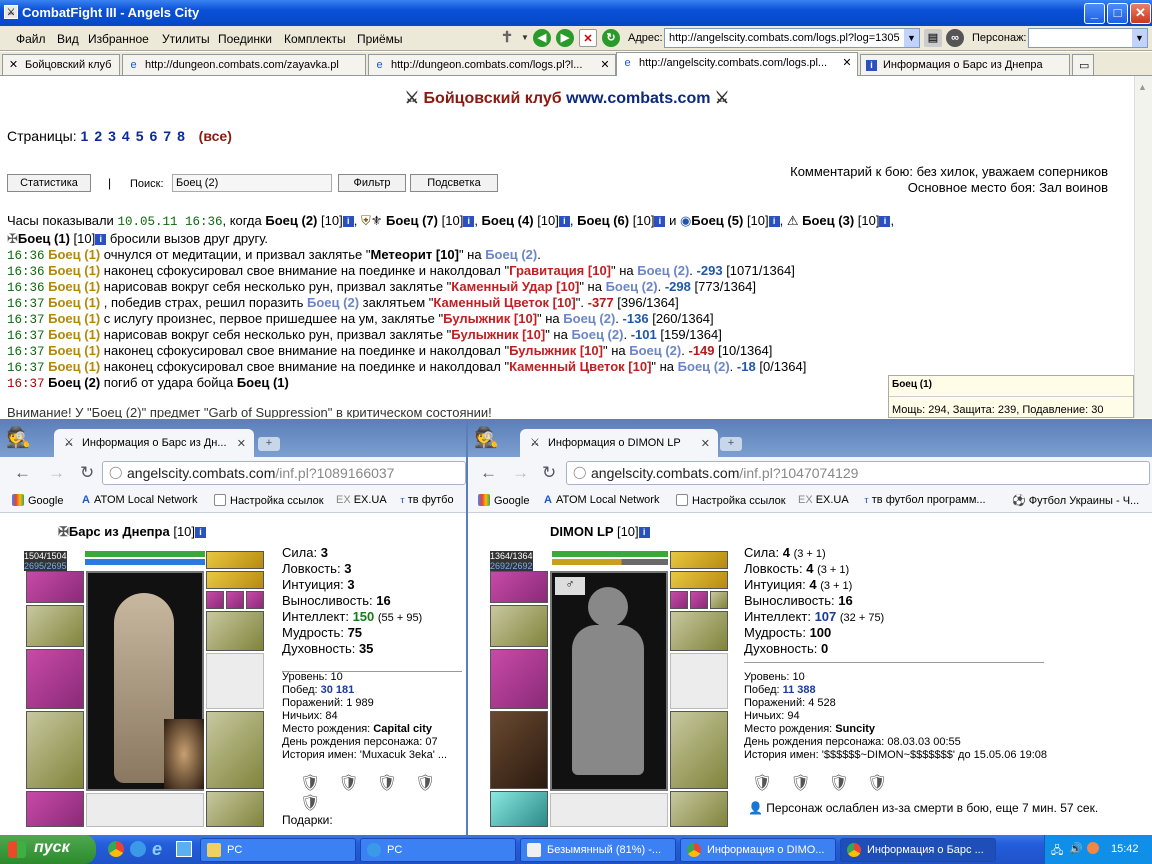  Describe the element at coordinates (235, 580) in the screenshot. I see `equip-amulet` at that location.